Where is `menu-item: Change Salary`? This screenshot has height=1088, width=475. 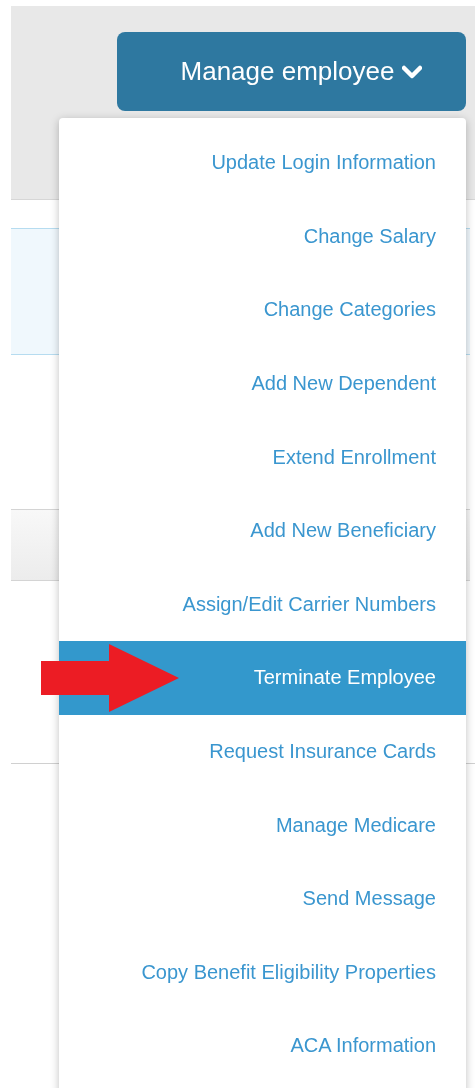
menu-item: Change Salary is located at coordinates (262, 236).